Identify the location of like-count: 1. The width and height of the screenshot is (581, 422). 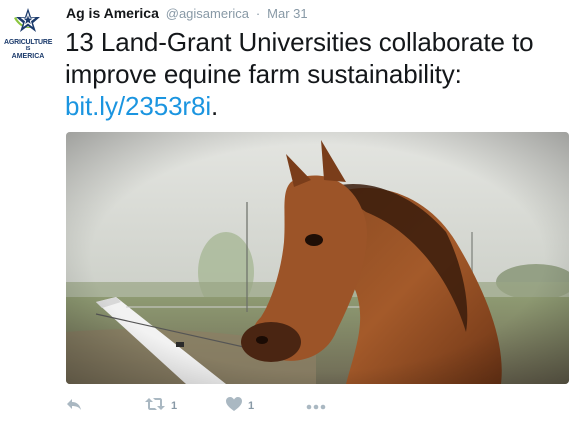
(251, 406).